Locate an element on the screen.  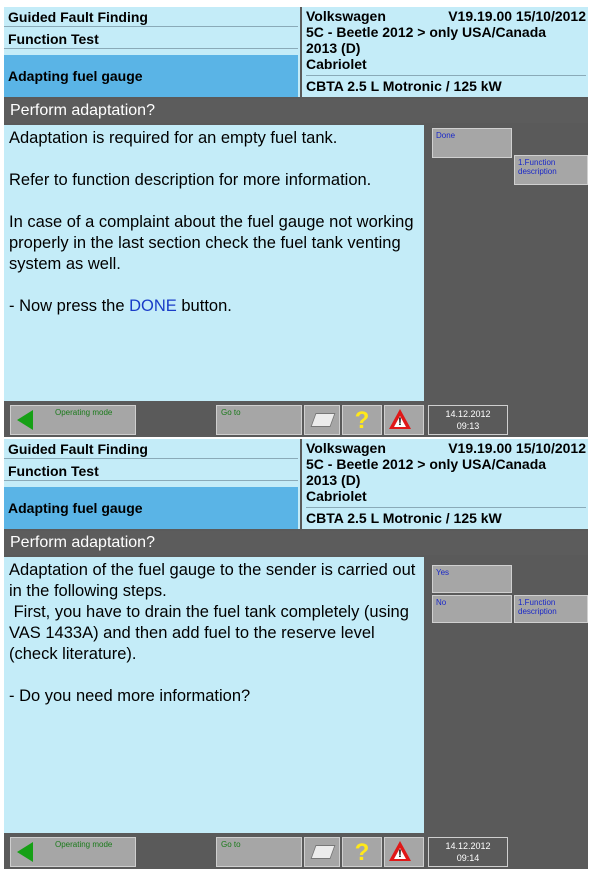
date-time-display: 14.12.2012 09:13 is located at coordinates (468, 420).